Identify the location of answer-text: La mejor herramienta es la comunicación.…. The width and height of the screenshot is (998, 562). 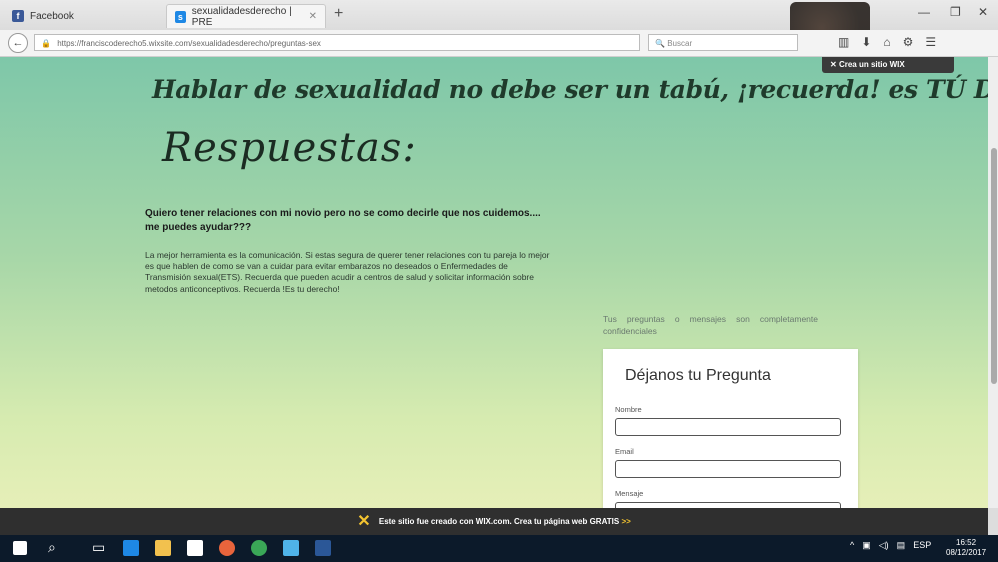
(347, 272).